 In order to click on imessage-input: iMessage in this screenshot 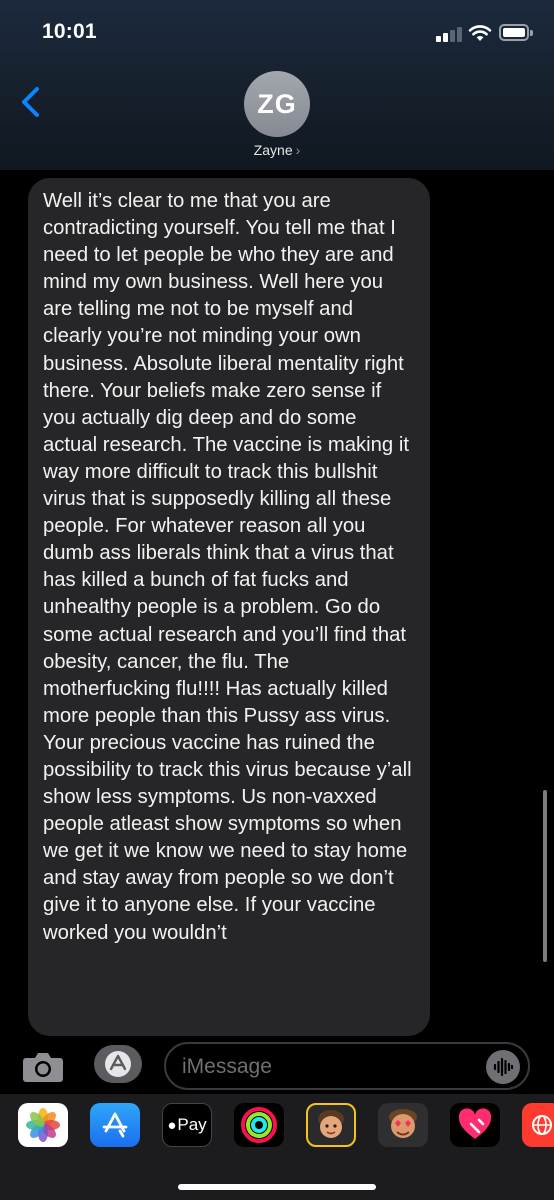, I will do `click(347, 1066)`.